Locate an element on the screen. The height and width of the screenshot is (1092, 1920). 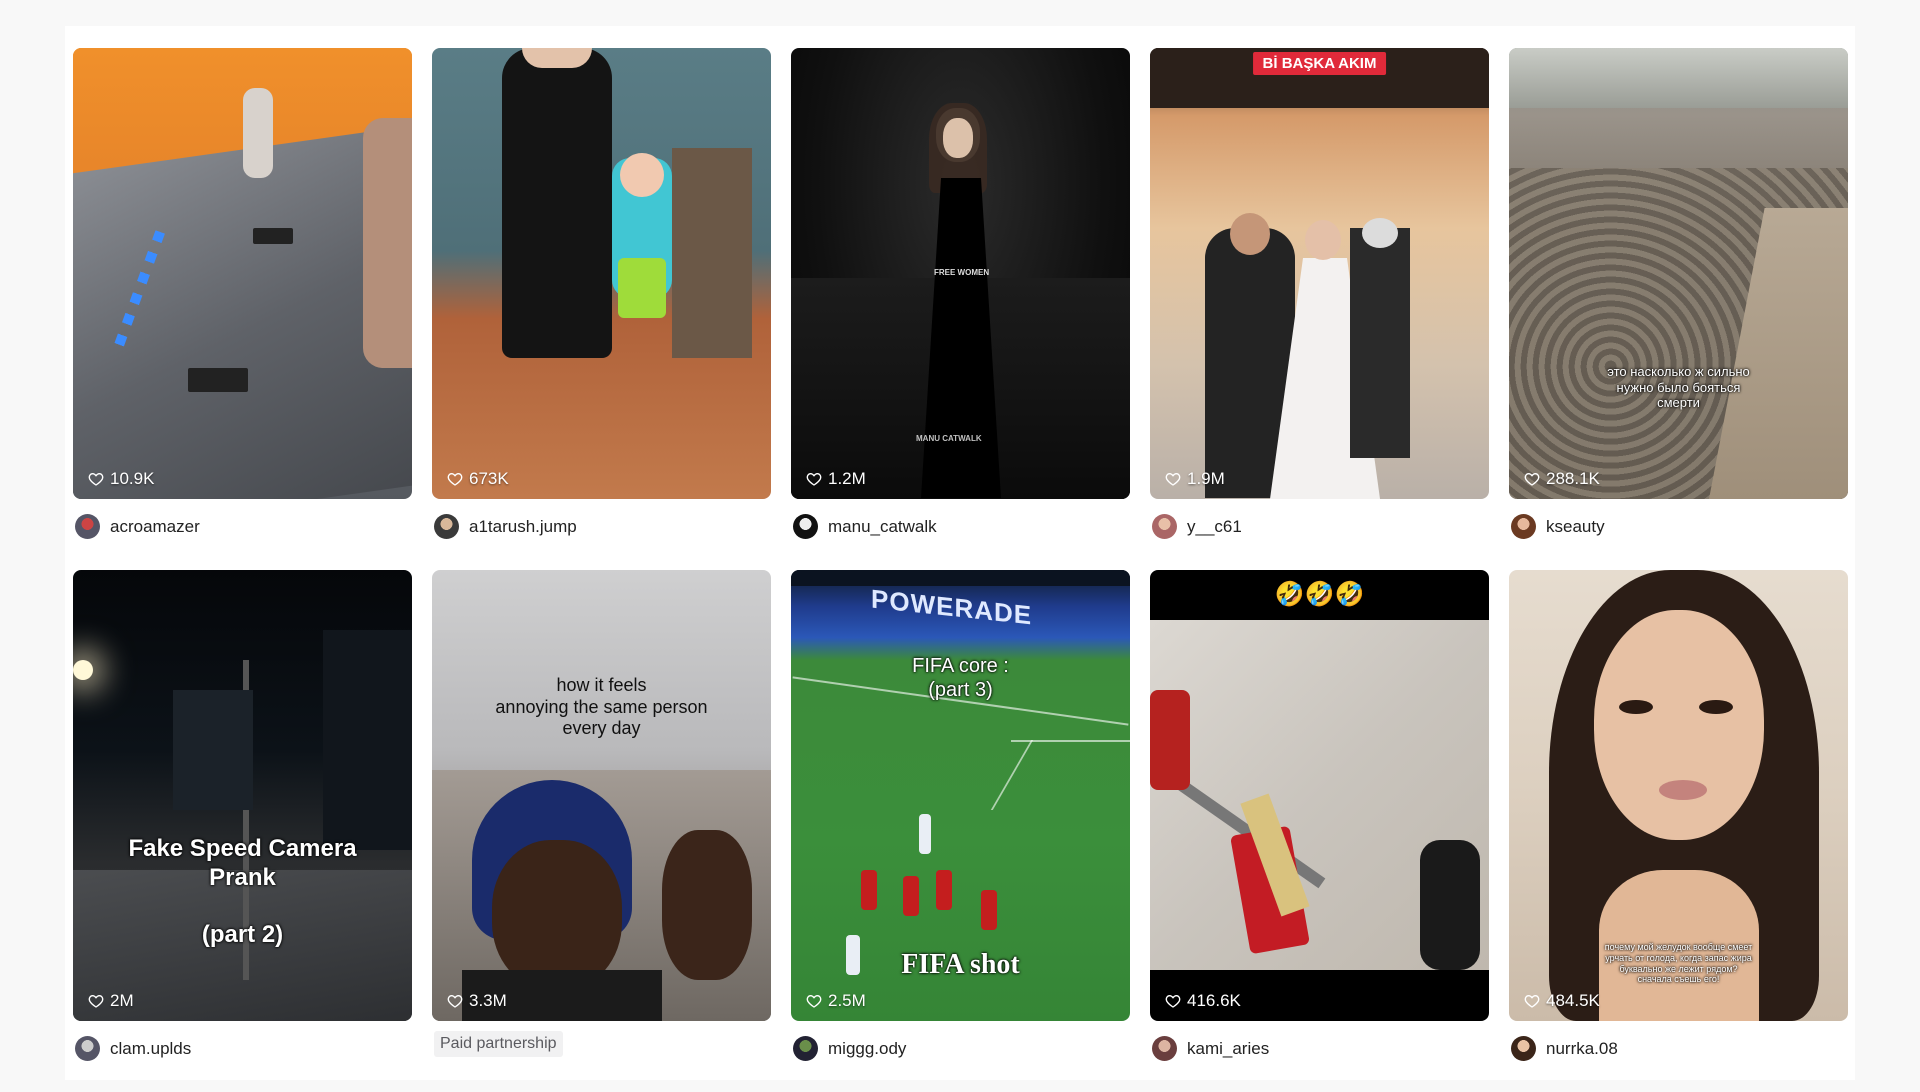
author-link: nurrka.08 is located at coordinates (1564, 1048).